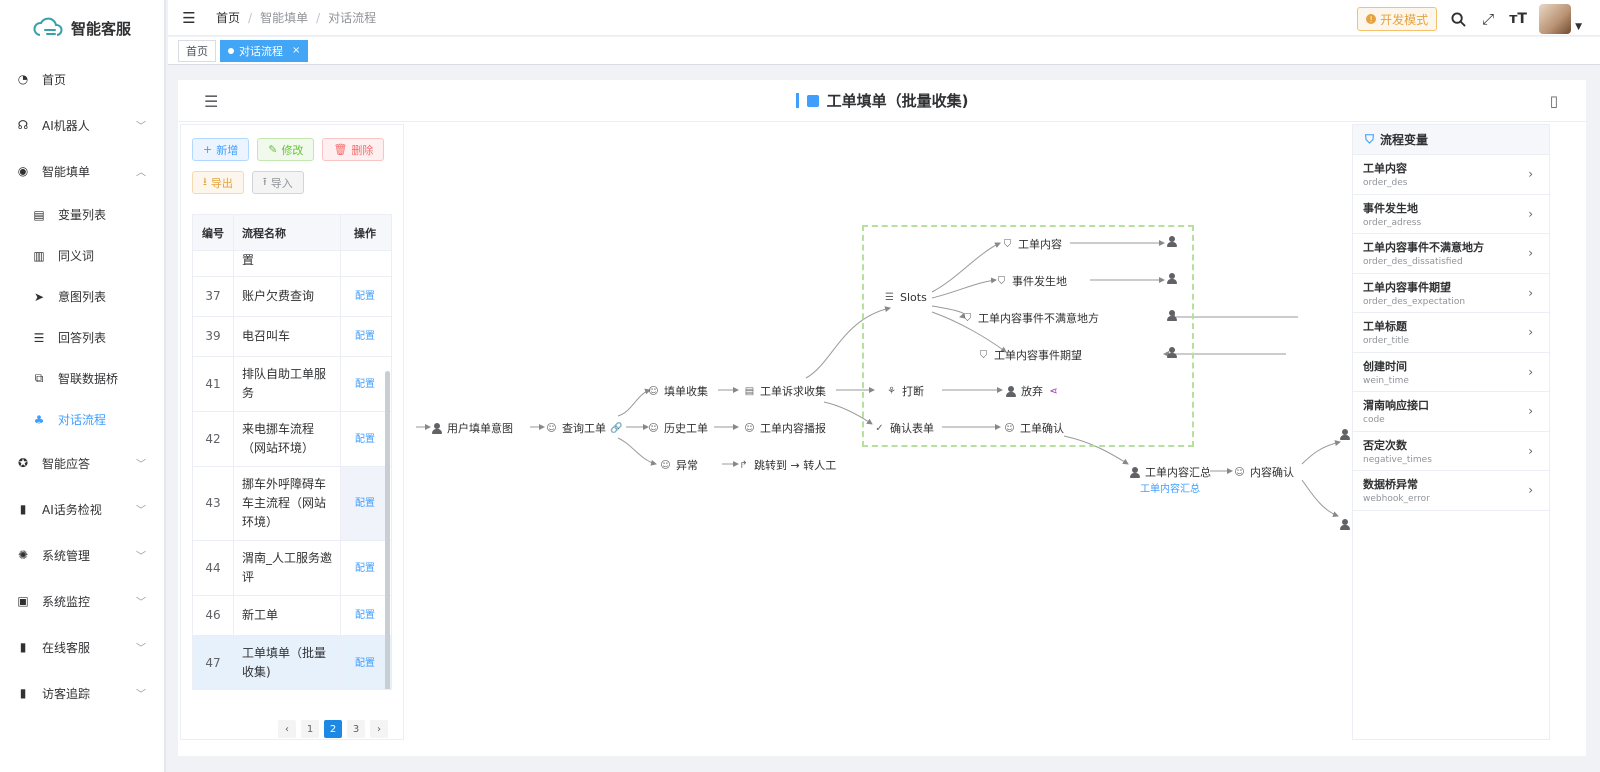  Describe the element at coordinates (1030, 318) in the screenshot. I see `node-slot-dissatisfied: ⛉ 工单内容事件不满意地方` at that location.